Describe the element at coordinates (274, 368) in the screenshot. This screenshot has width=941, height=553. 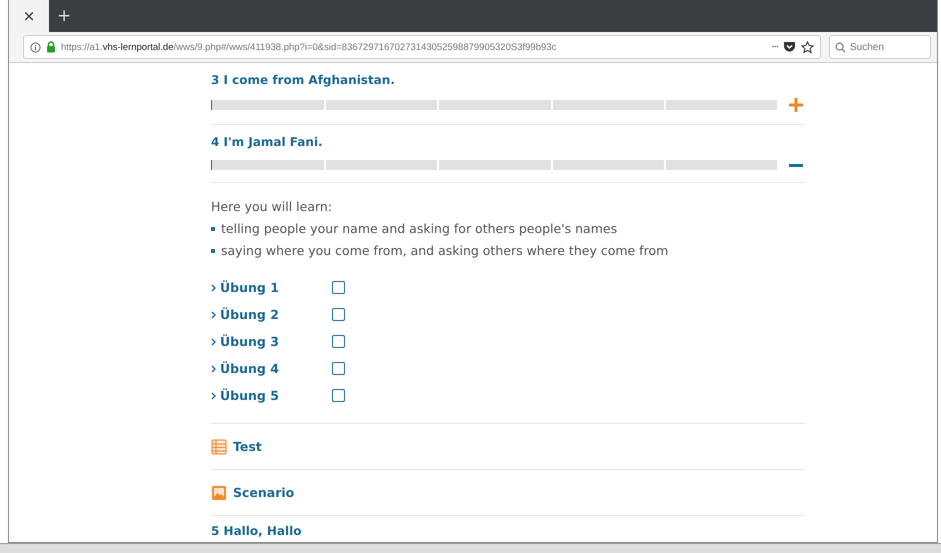
I see `exercise-link: Übung 4` at that location.